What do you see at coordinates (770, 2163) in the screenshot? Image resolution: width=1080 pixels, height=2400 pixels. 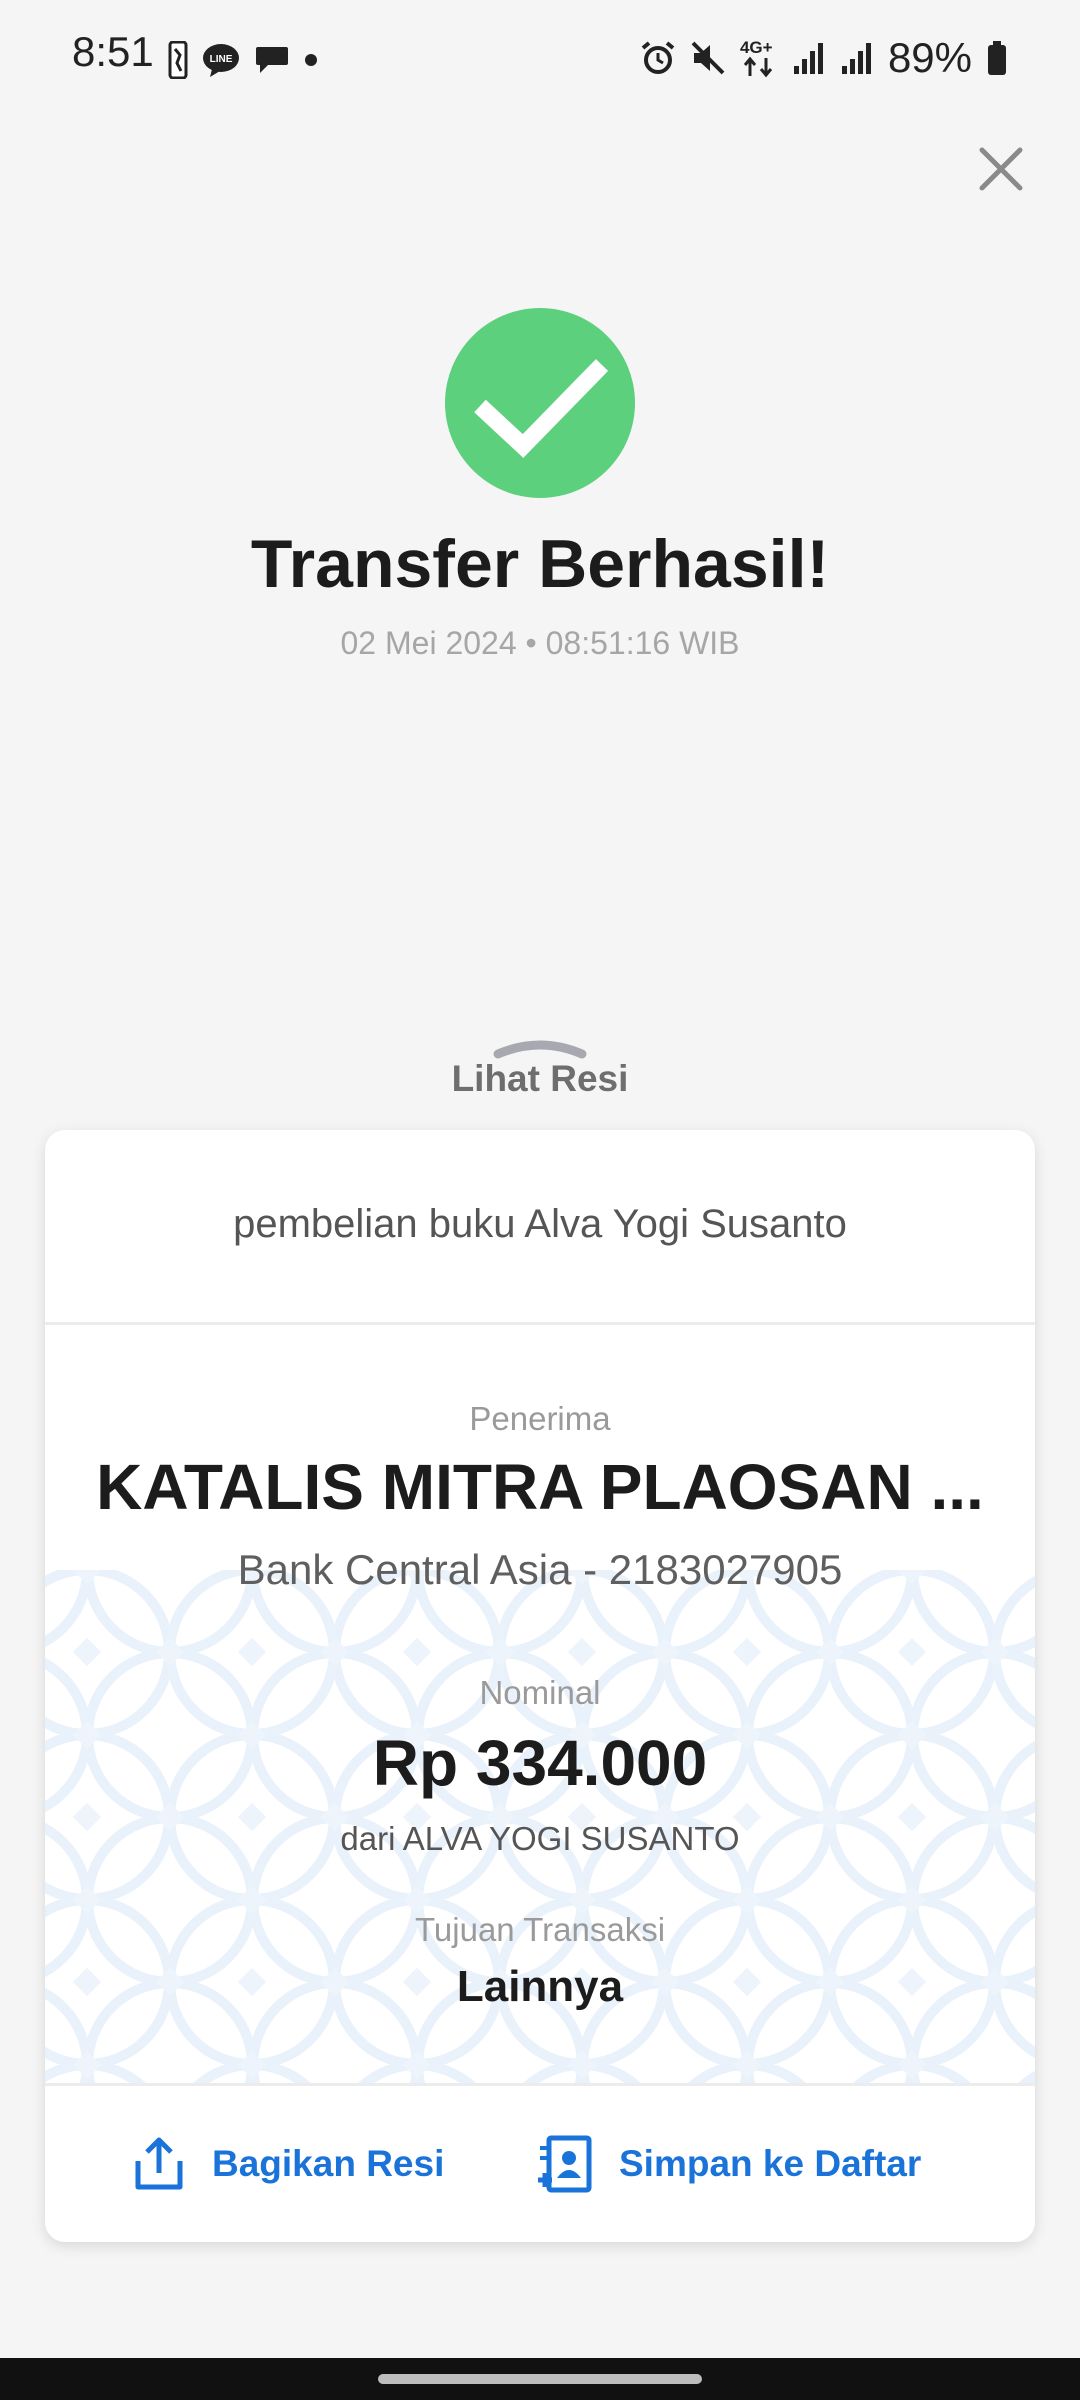 I see `save-to-list-label: Simpan ke Daftar` at bounding box center [770, 2163].